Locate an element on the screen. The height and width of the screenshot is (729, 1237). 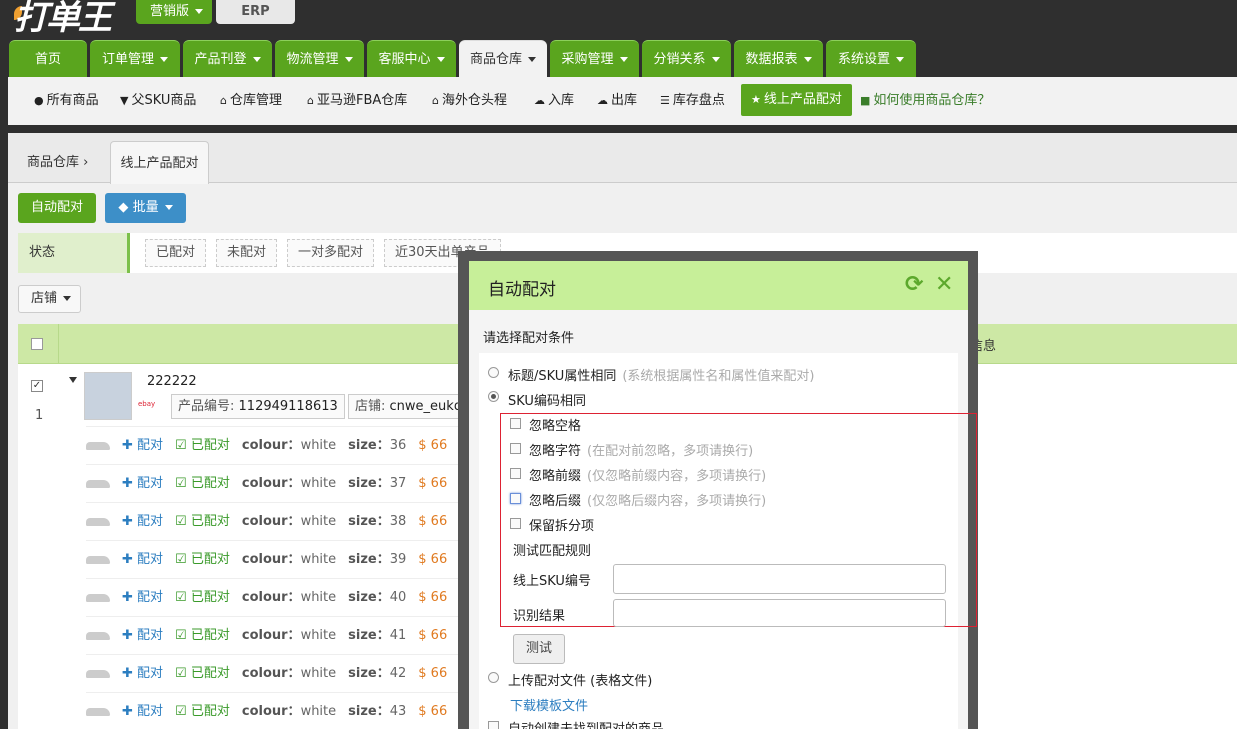
keep-split-label: 保留拆分项 is located at coordinates (561, 524).